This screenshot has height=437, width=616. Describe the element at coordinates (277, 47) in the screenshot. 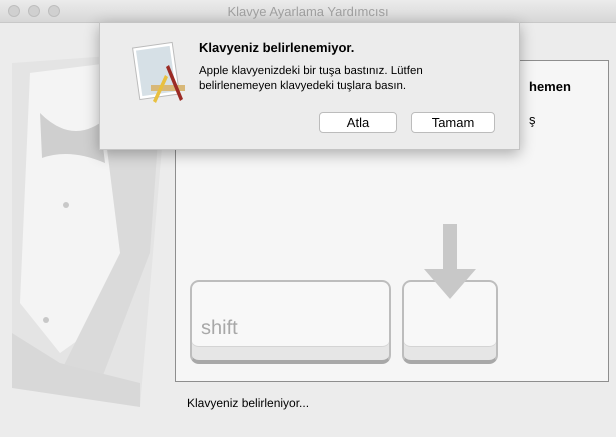

I see `dialog-title: Klavyeniz belirlenemiyor.` at that location.